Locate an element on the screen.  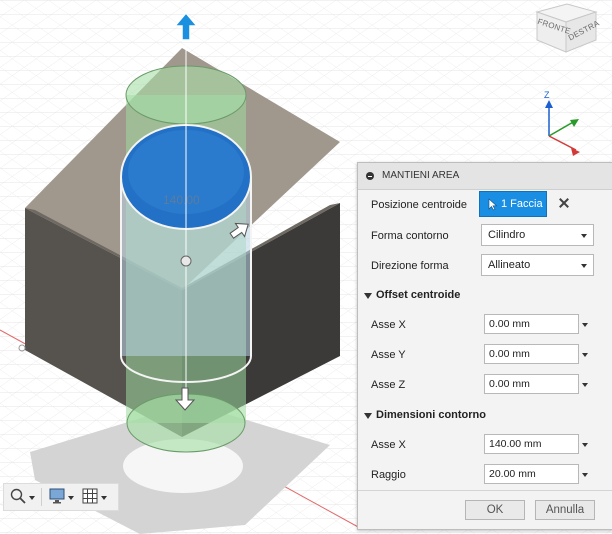
grid-settings-button is located at coordinates (95, 497).